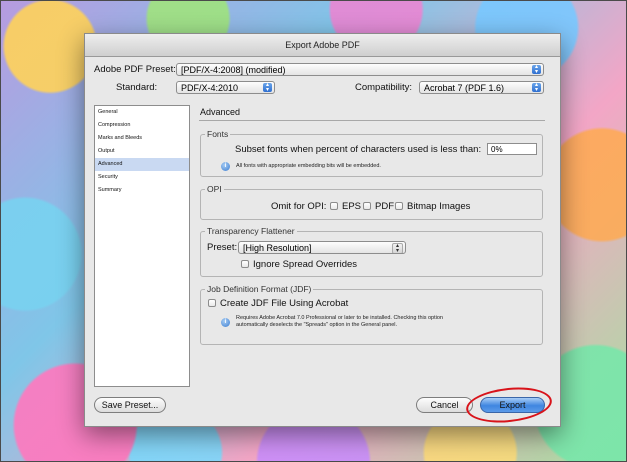 The height and width of the screenshot is (462, 627). What do you see at coordinates (512, 149) in the screenshot?
I see `subset-percent-field: 0%` at bounding box center [512, 149].